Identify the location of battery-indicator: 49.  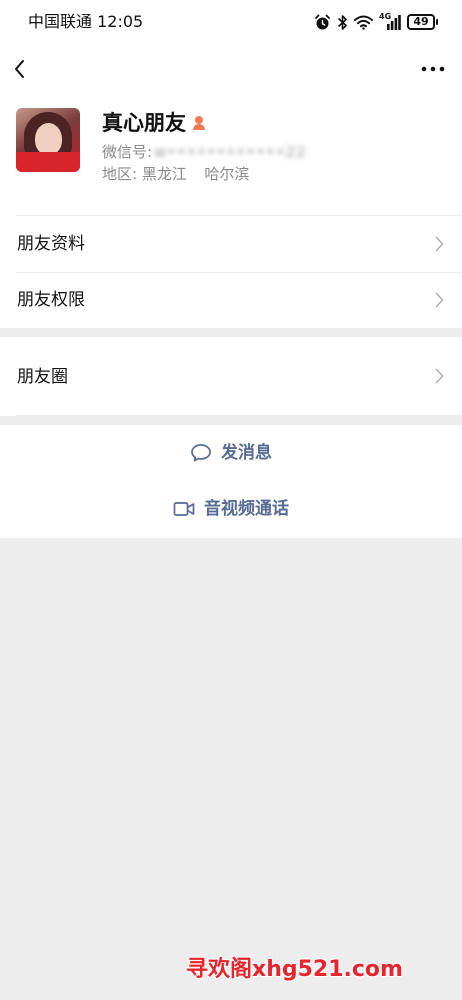
(422, 22).